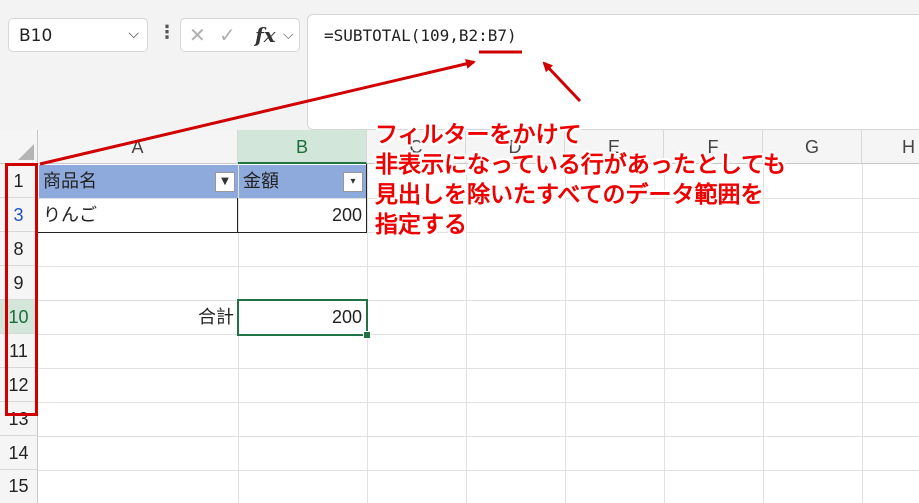  I want to click on check-icon: ✓, so click(227, 35).